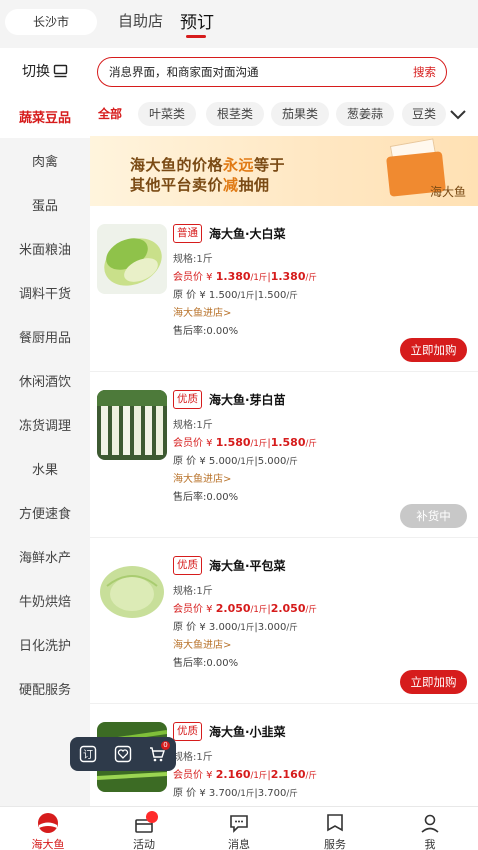 This screenshot has width=478, height=850. What do you see at coordinates (48, 823) in the screenshot?
I see `home-logo-icon` at bounding box center [48, 823].